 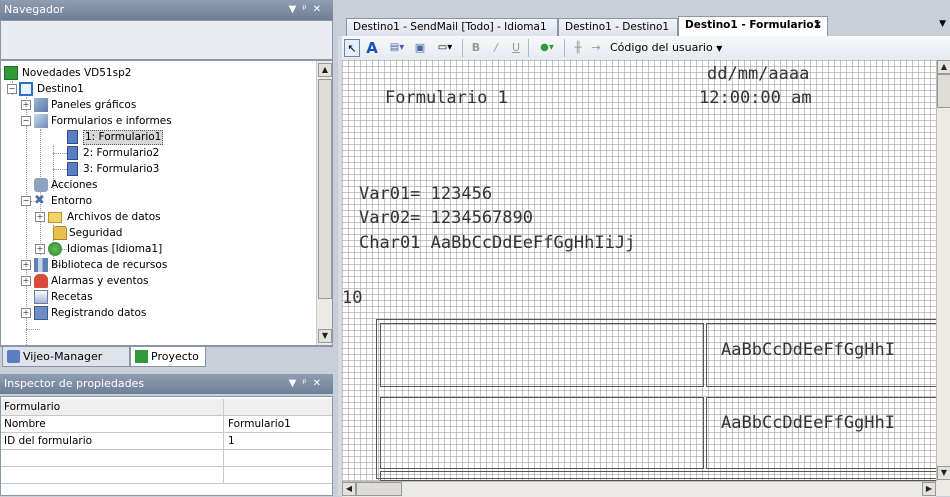 I want to click on italic-icon: /, so click(x=496, y=48).